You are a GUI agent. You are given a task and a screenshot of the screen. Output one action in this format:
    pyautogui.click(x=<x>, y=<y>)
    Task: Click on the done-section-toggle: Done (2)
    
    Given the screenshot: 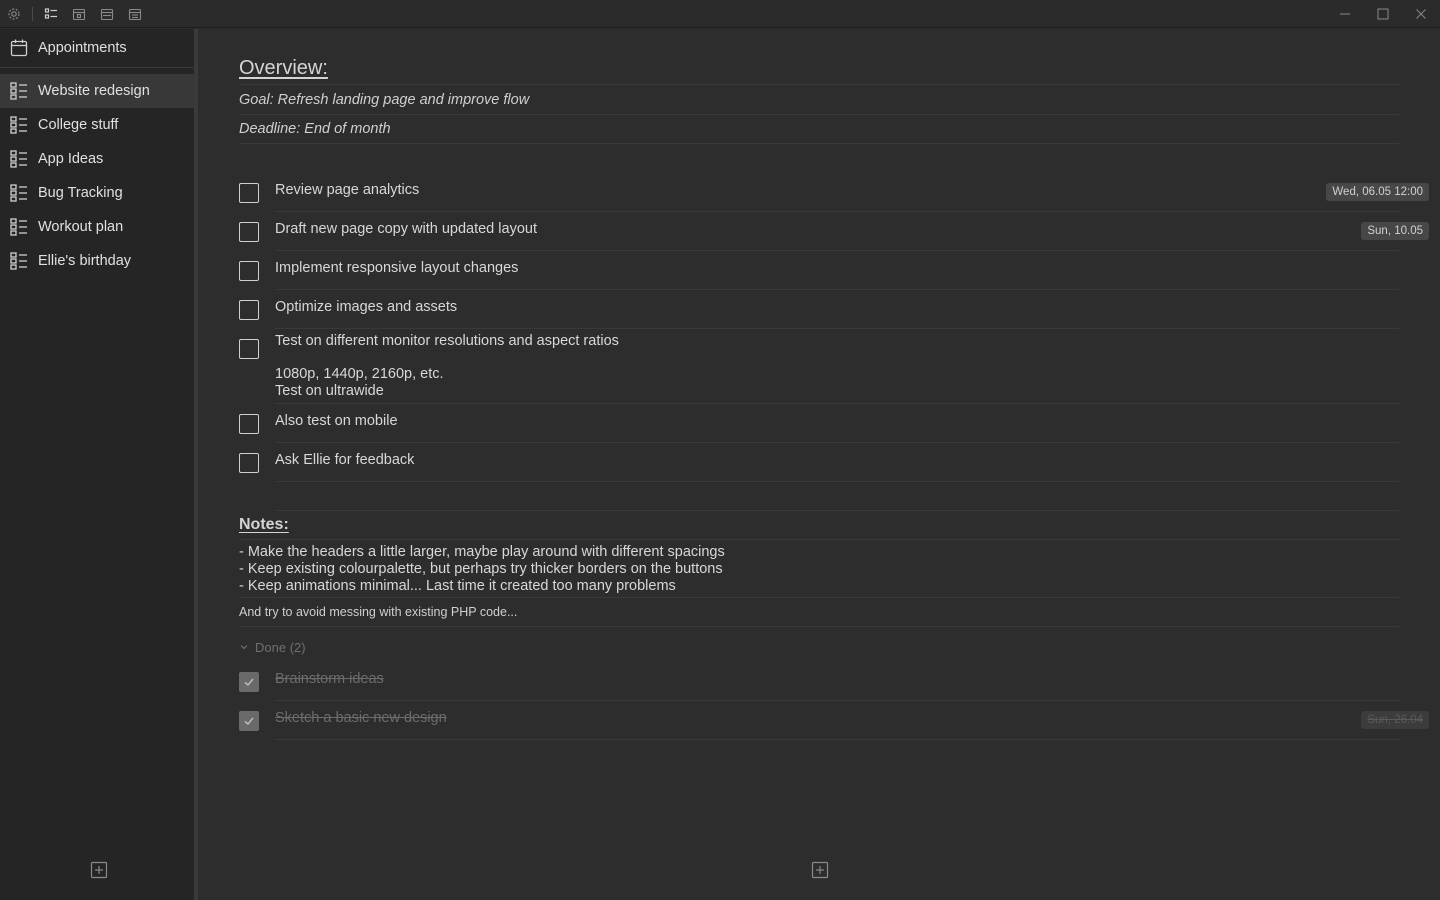 What is the action you would take?
    pyautogui.click(x=272, y=647)
    